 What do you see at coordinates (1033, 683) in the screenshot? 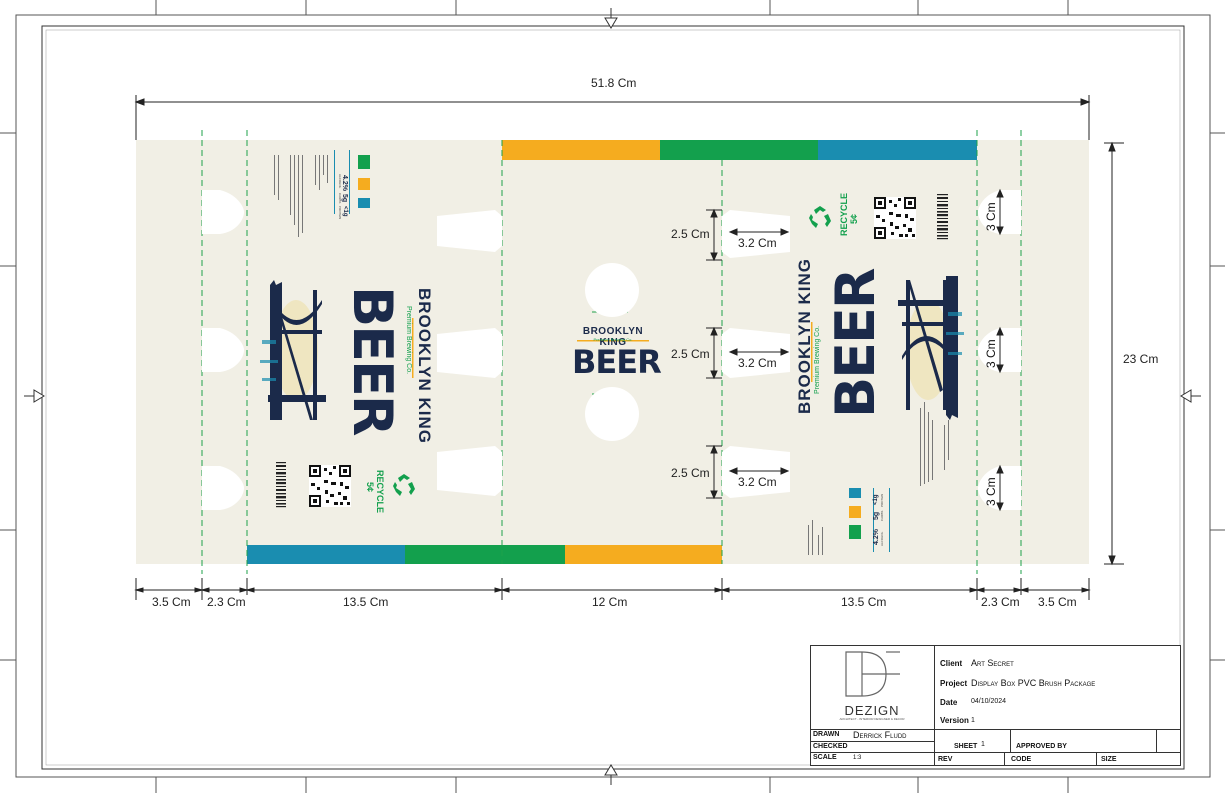
I see `project-value: Display Box PVC Brush Package` at bounding box center [1033, 683].